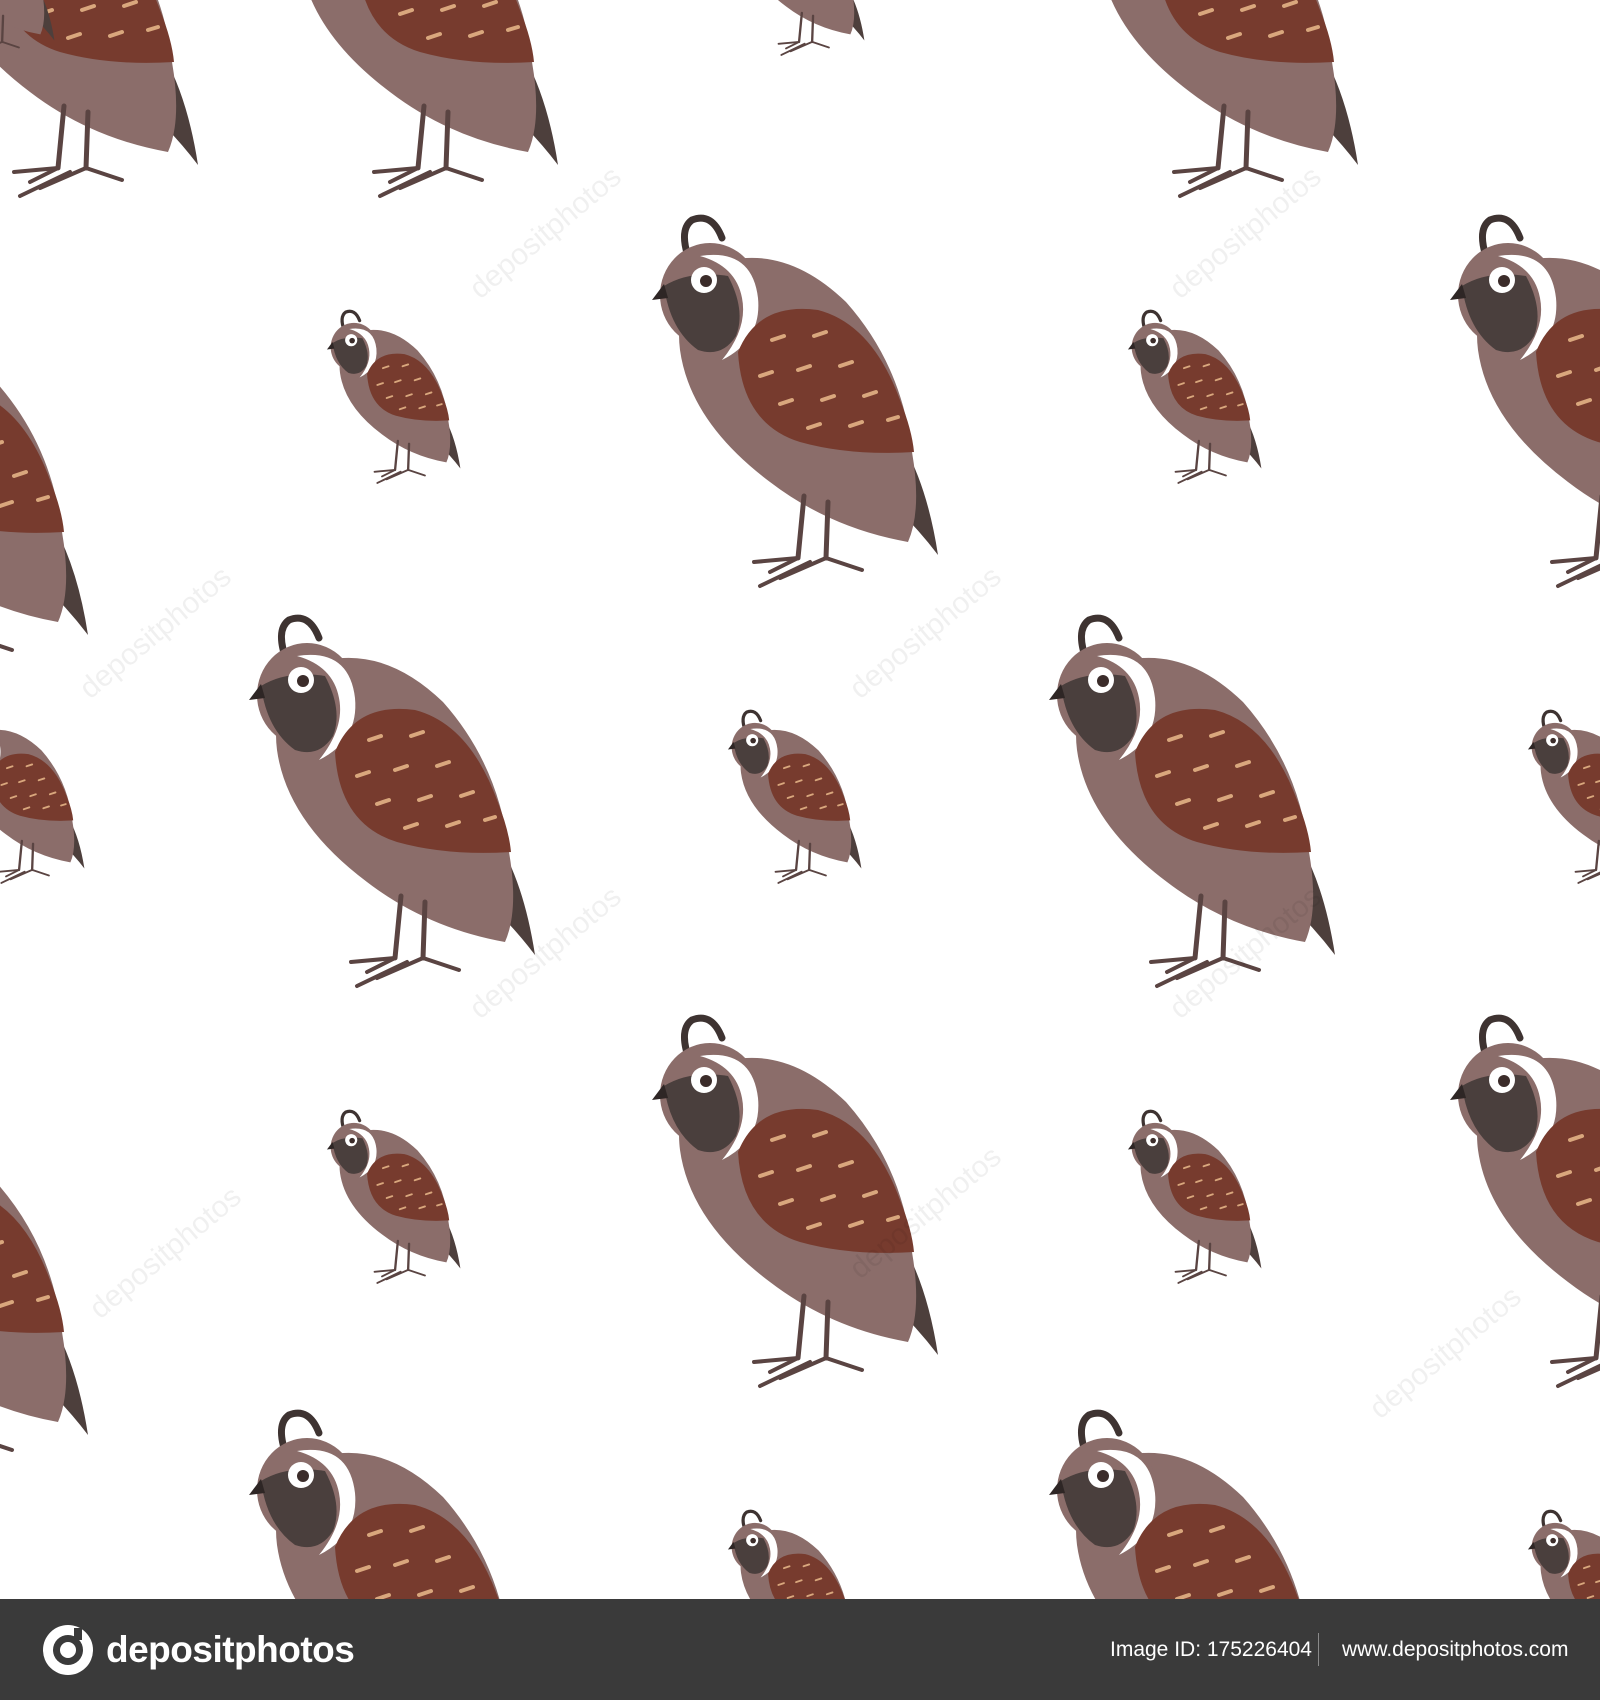 The image size is (1600, 1700). Describe the element at coordinates (68, 1649) in the screenshot. I see `depositphotos-logo-icon` at that location.